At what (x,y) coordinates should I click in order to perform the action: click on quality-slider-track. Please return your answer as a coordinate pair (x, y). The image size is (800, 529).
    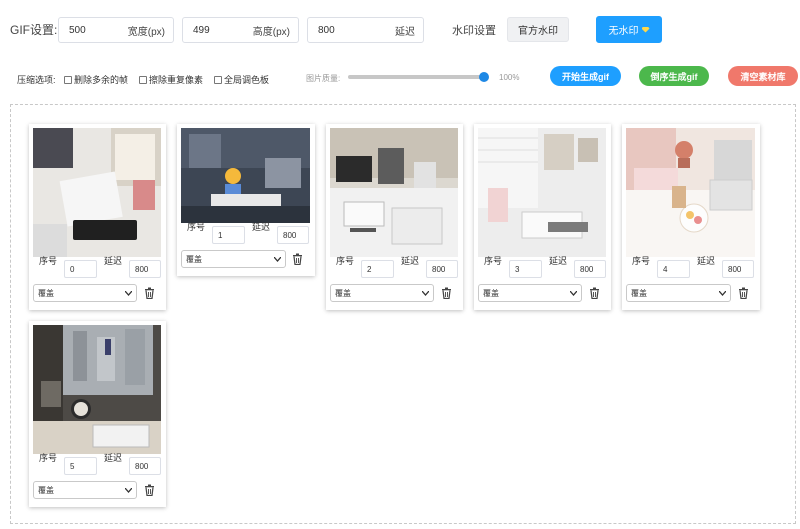
    Looking at the image, I should click on (416, 77).